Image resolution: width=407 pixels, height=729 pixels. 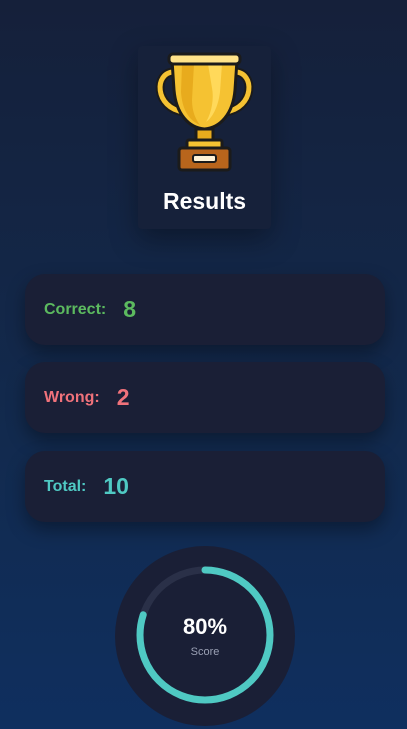 What do you see at coordinates (205, 397) in the screenshot?
I see `wrong-stat-card: Wrong: 2` at bounding box center [205, 397].